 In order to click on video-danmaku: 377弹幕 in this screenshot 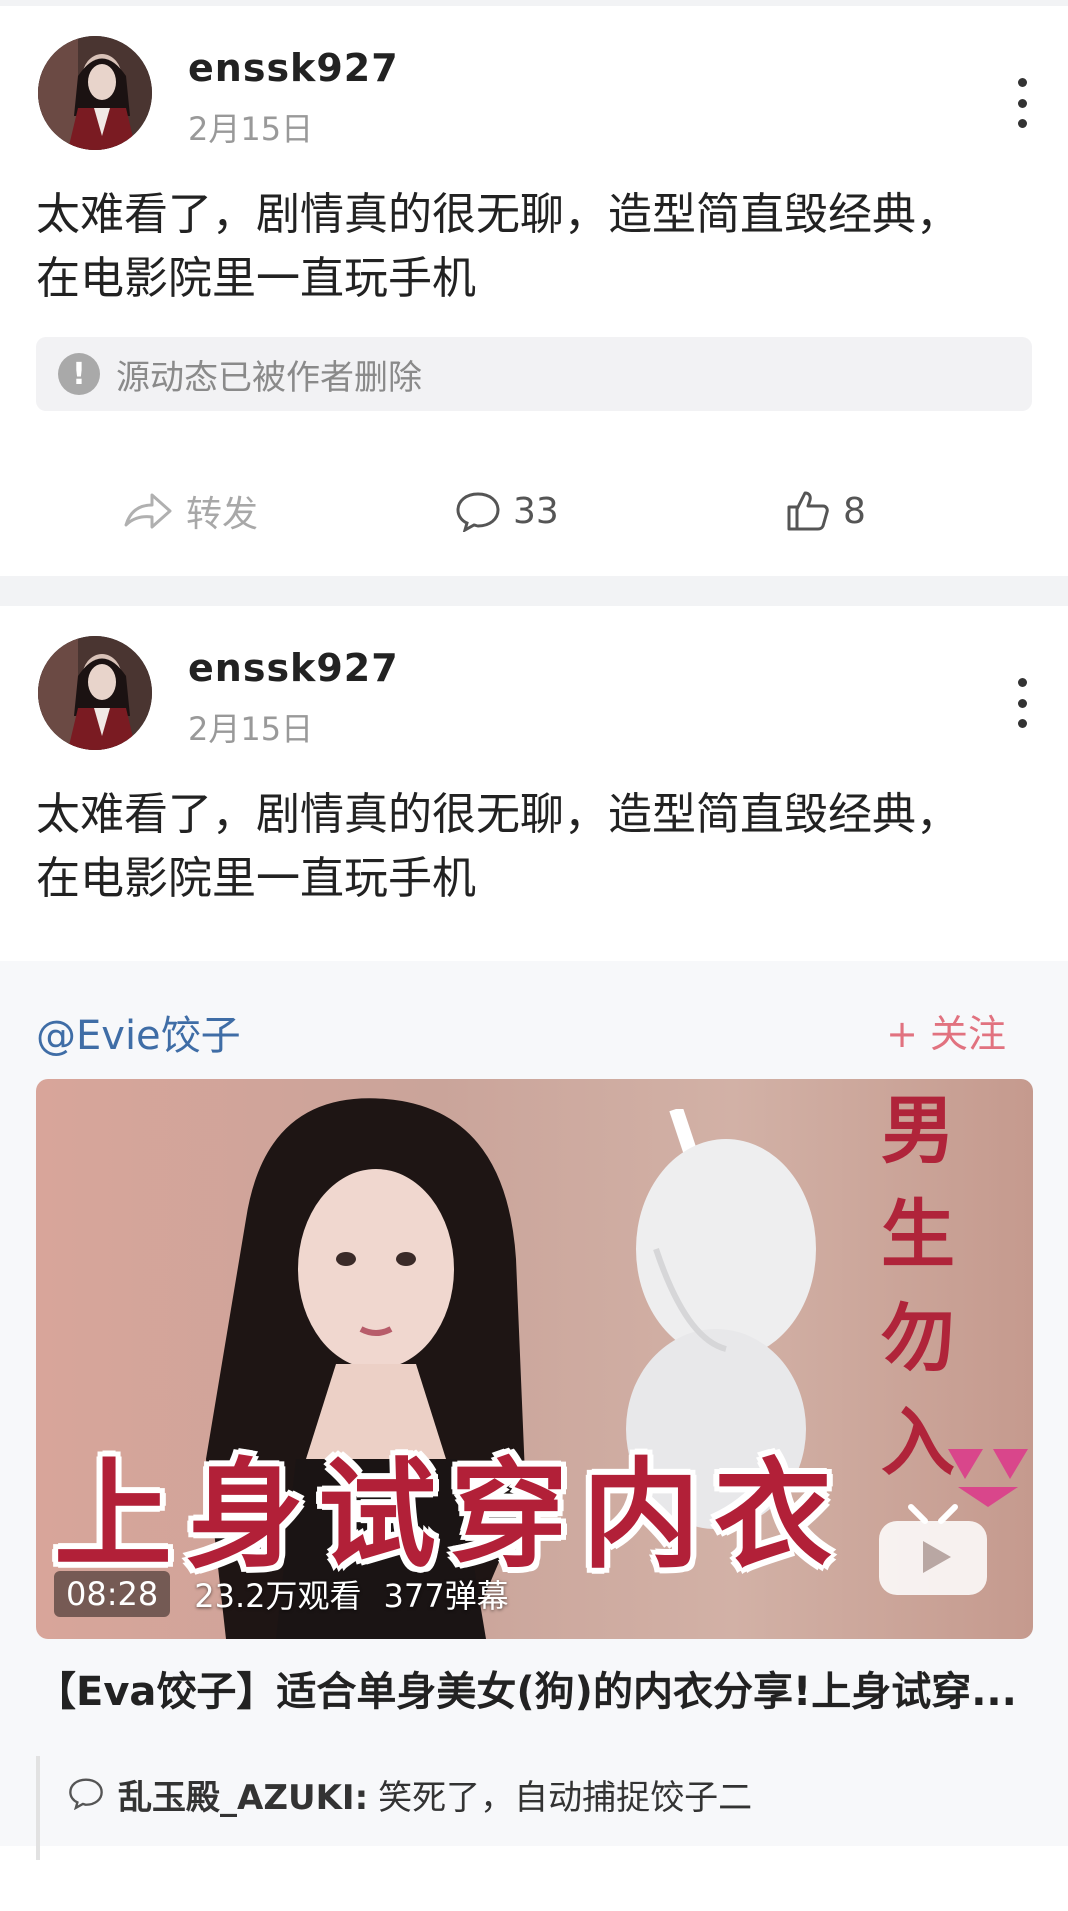, I will do `click(446, 1596)`.